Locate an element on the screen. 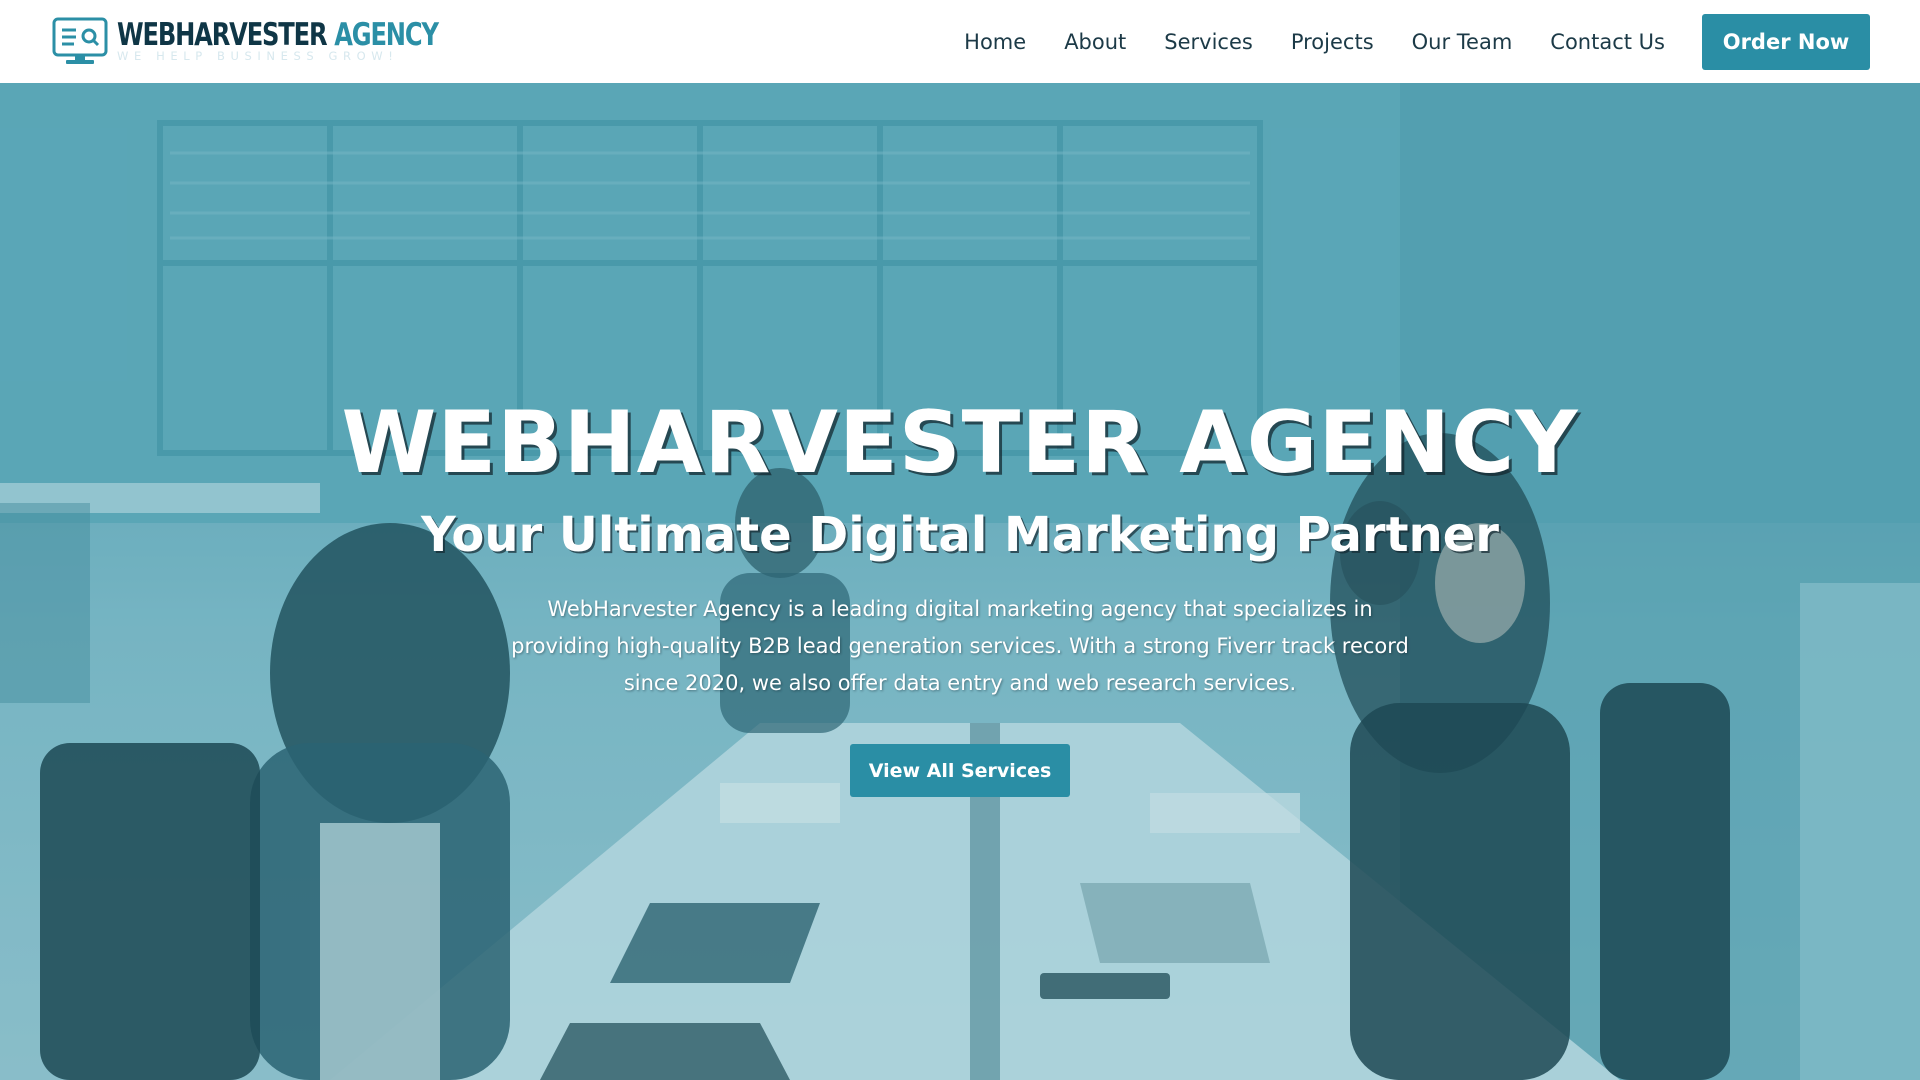 Image resolution: width=1920 pixels, height=1080 pixels. nav-contact-us: Contact Us is located at coordinates (1607, 42).